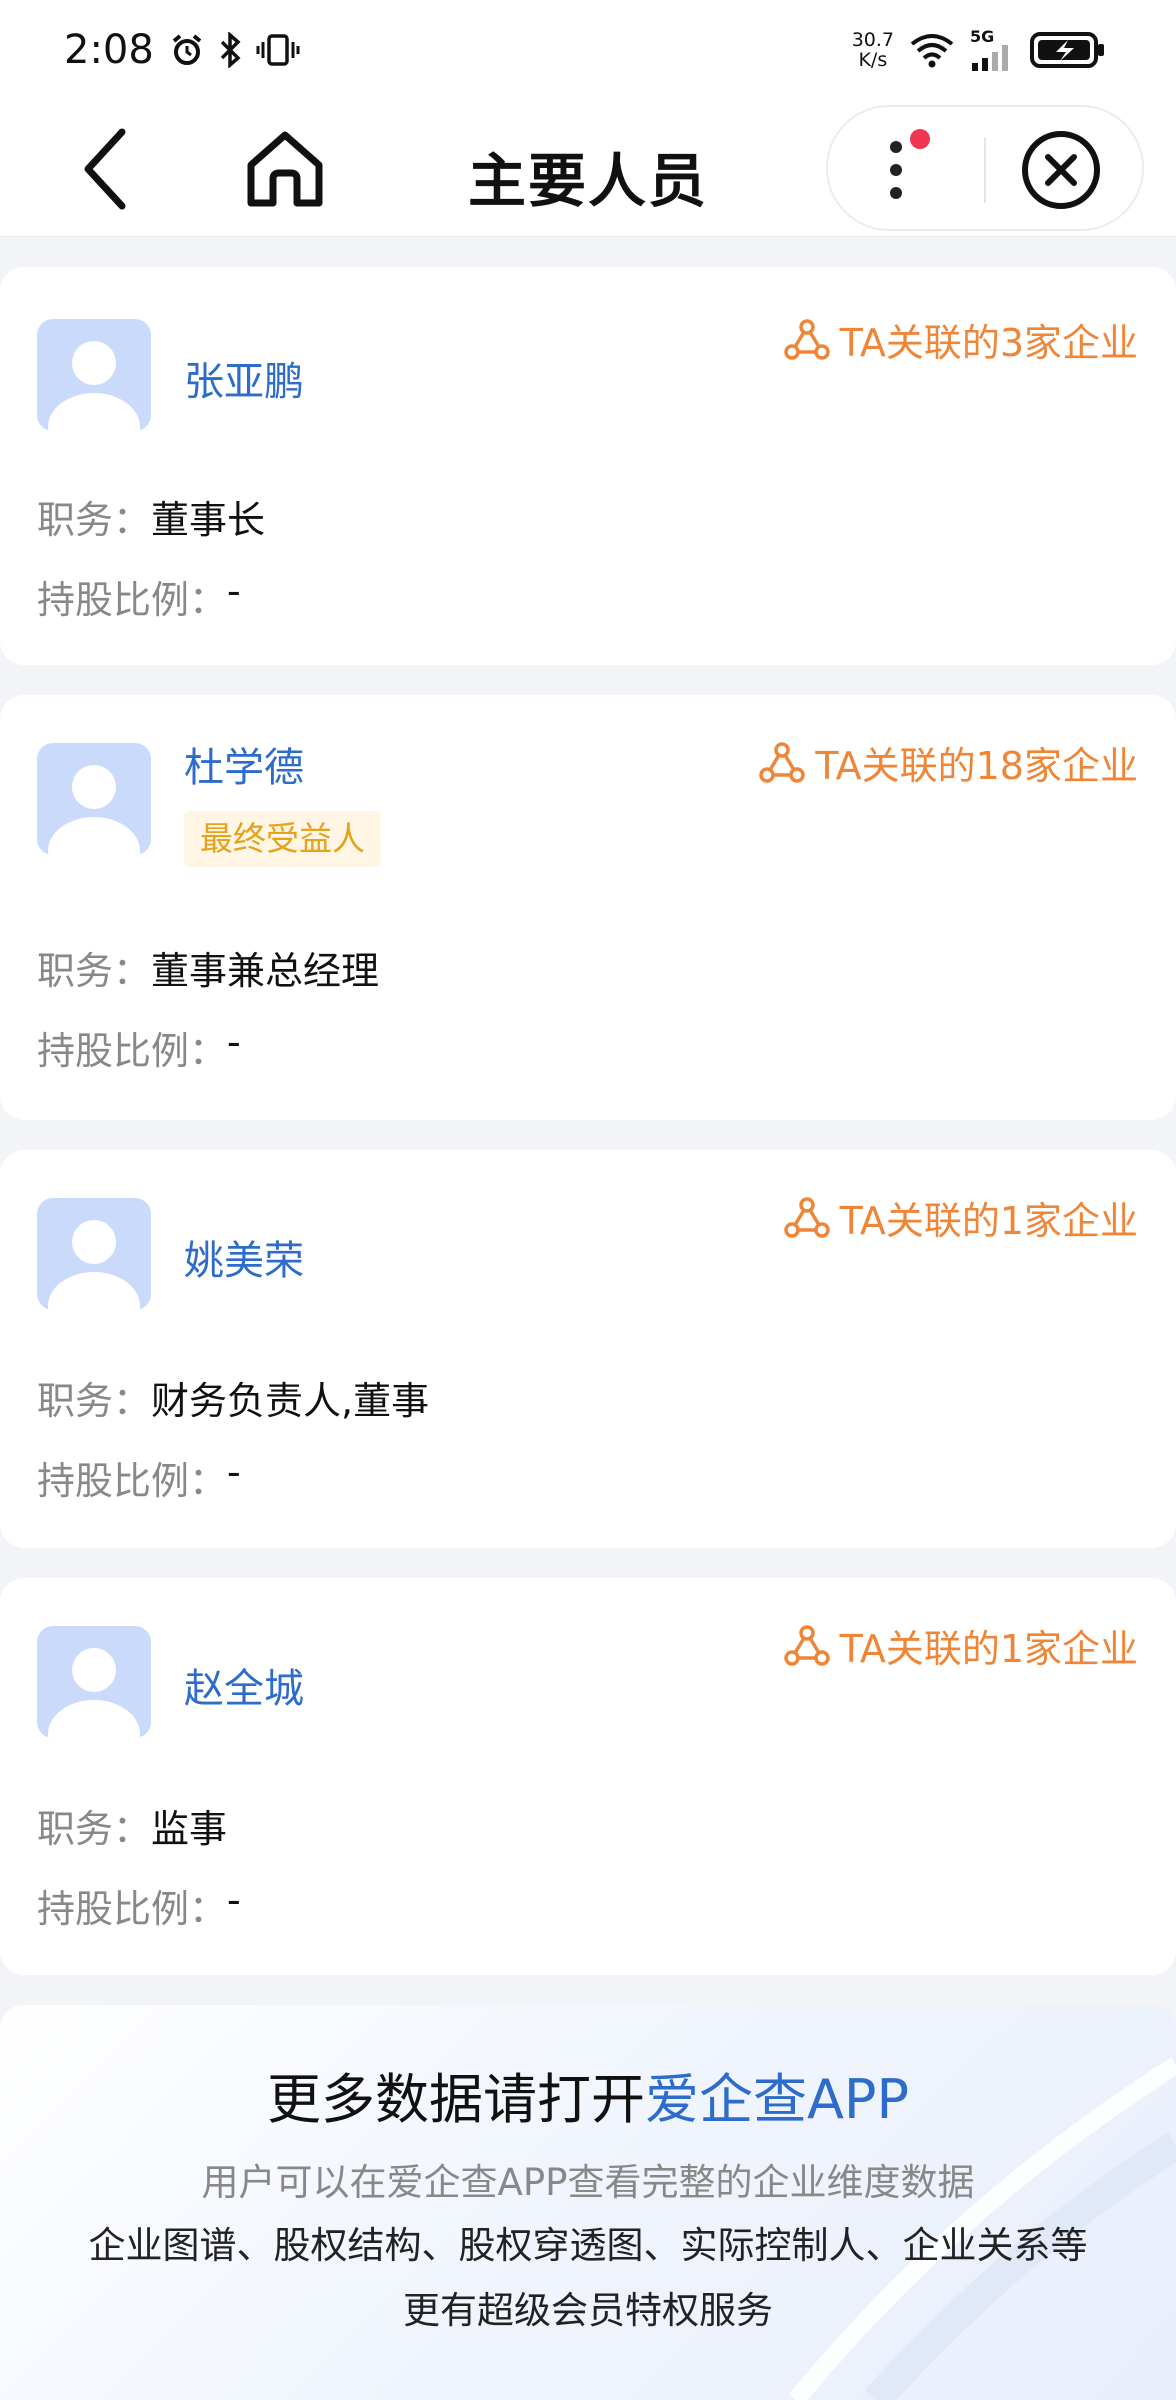 The image size is (1176, 2400). Describe the element at coordinates (982, 36) in the screenshot. I see `signal-label: 5G` at that location.